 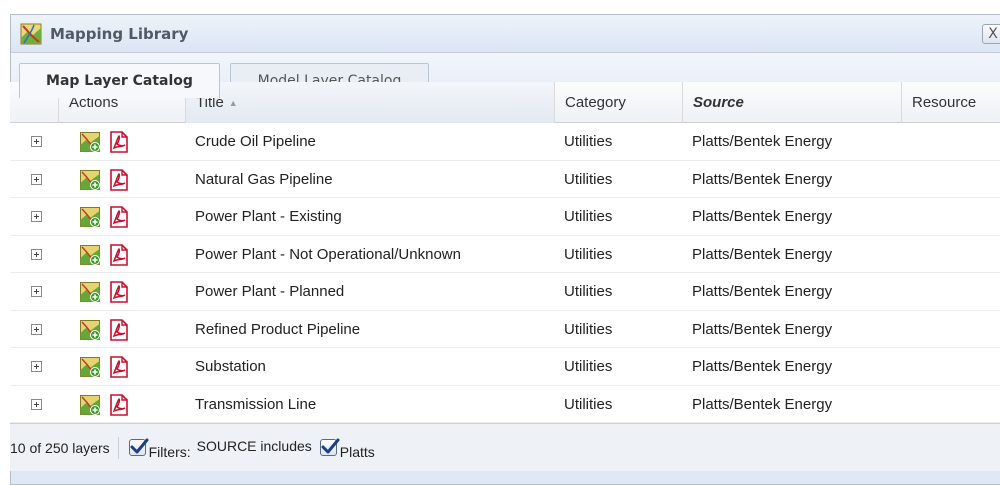 What do you see at coordinates (718, 102) in the screenshot?
I see `header-source-label: Source` at bounding box center [718, 102].